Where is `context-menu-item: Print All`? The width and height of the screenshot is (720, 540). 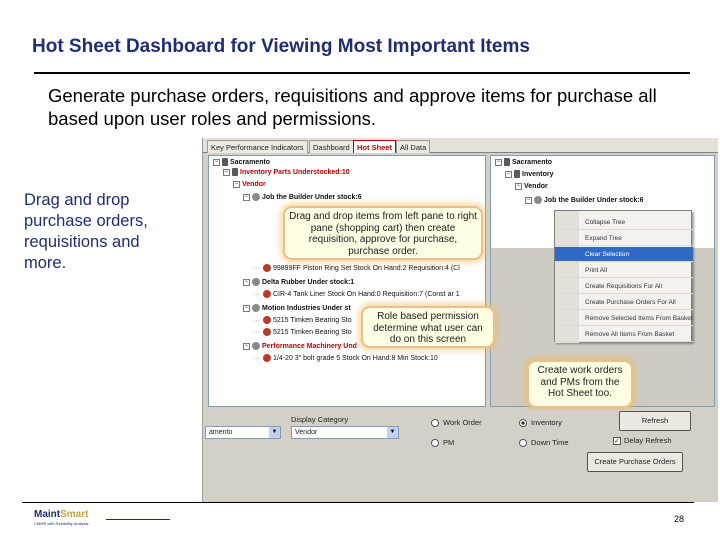 context-menu-item: Print All is located at coordinates (624, 270).